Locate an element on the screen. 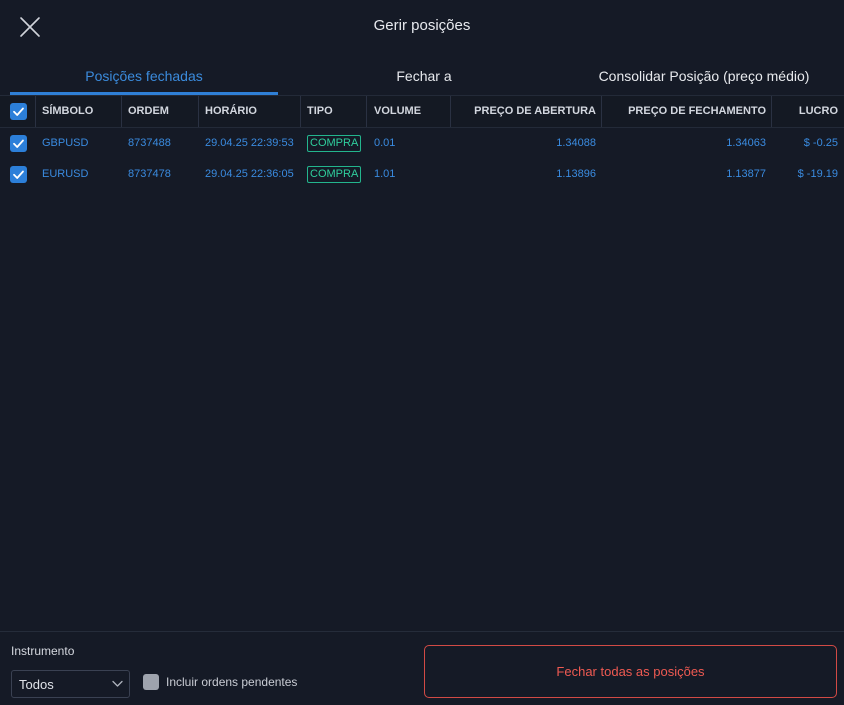  tab-consolidate-position: Consolidar Posição (preço médio) is located at coordinates (704, 76).